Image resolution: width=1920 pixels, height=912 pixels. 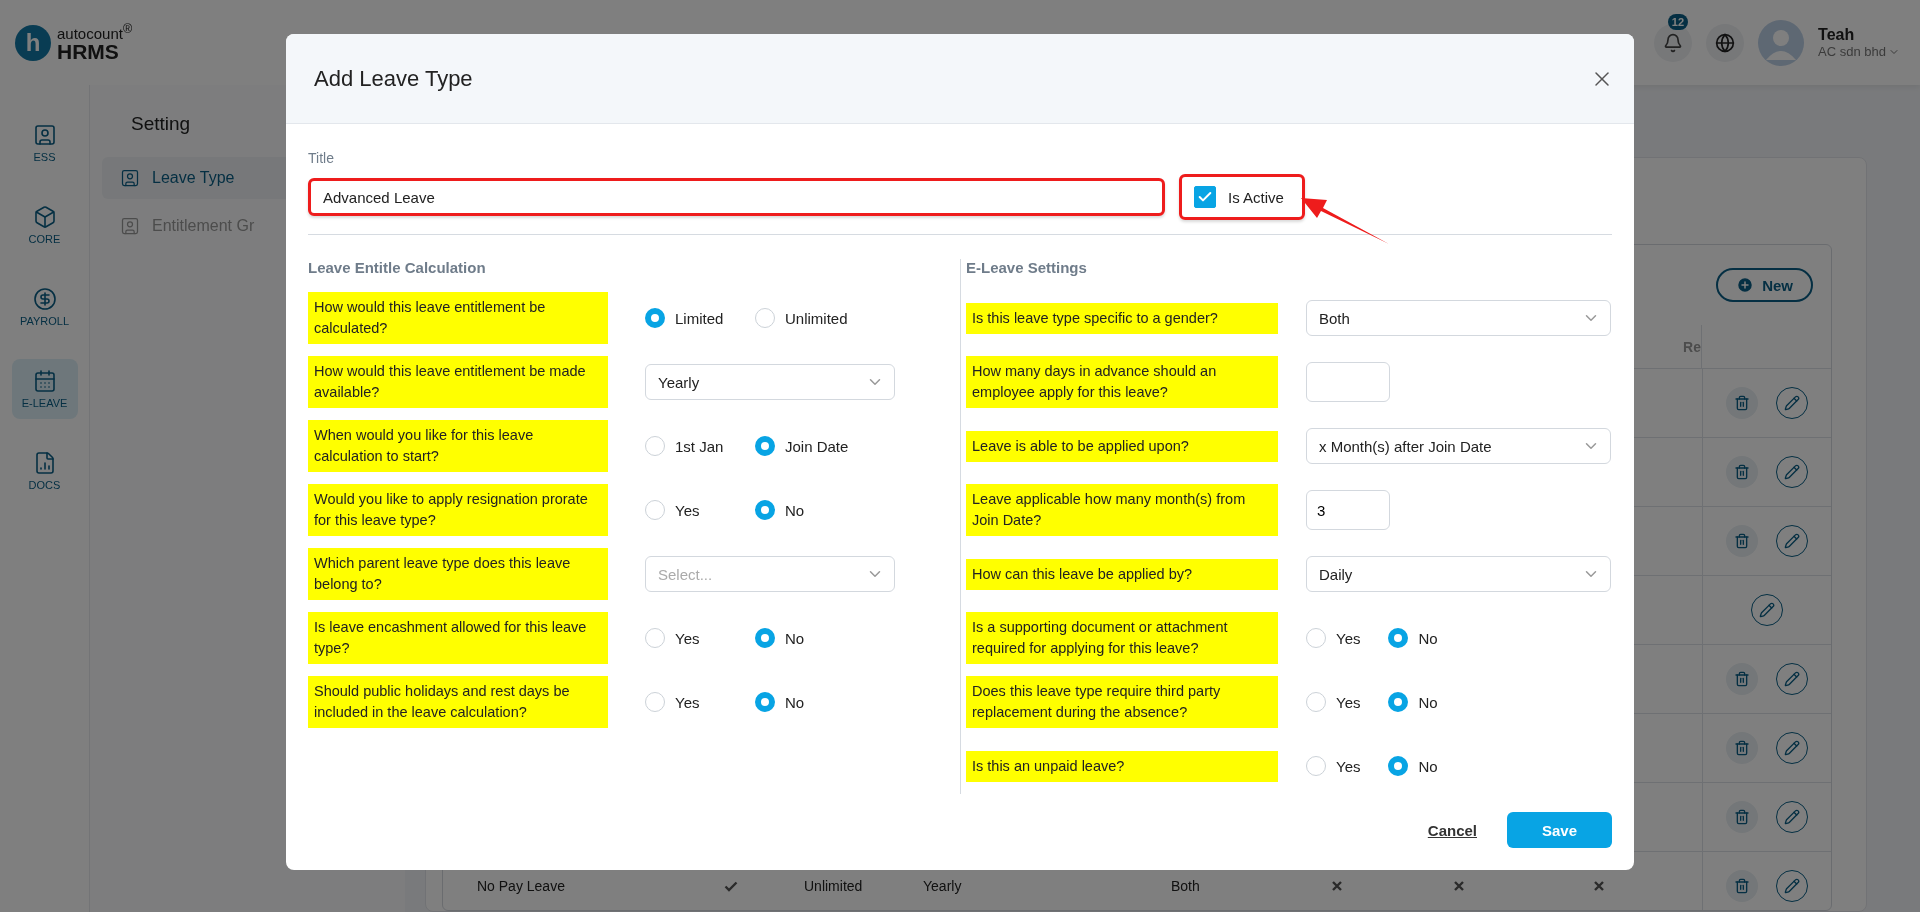 I want to click on section-heading: Leave Entitle Calculation, so click(x=397, y=267).